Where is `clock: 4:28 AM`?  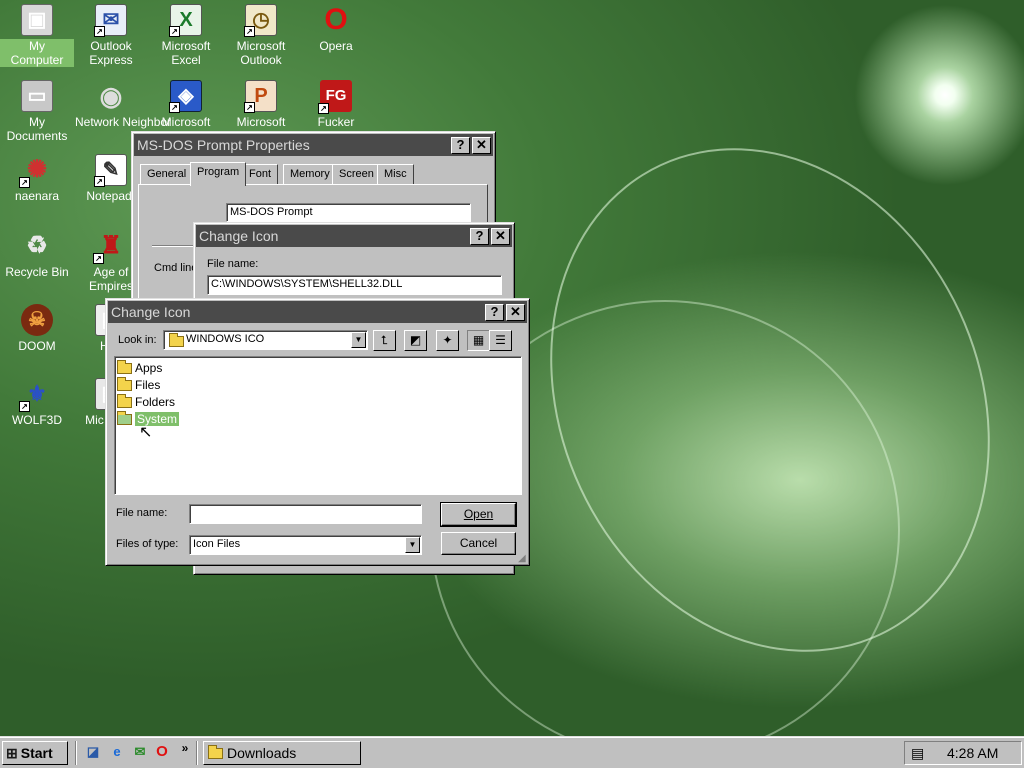
clock: 4:28 AM is located at coordinates (972, 753).